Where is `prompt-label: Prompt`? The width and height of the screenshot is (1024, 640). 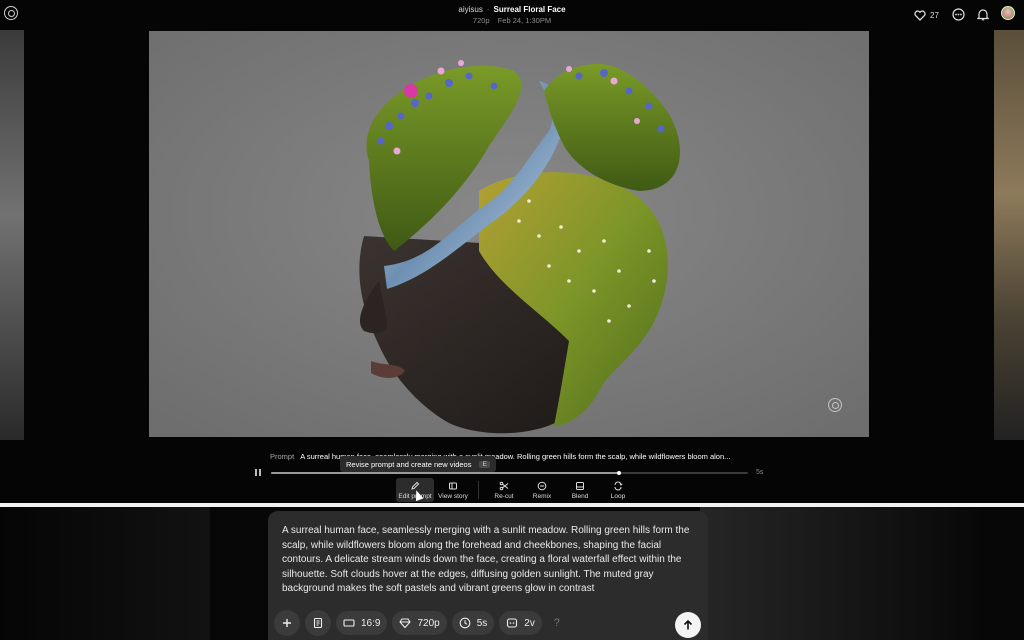 prompt-label: Prompt is located at coordinates (282, 456).